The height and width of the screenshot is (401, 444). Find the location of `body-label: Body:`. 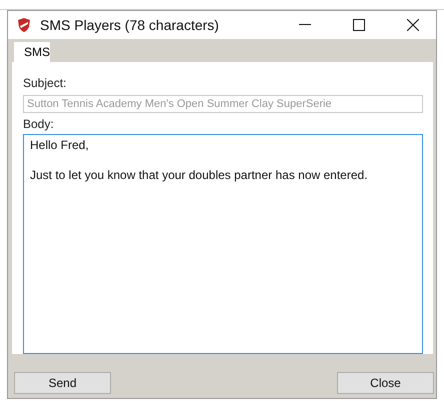

body-label: Body: is located at coordinates (38, 124).